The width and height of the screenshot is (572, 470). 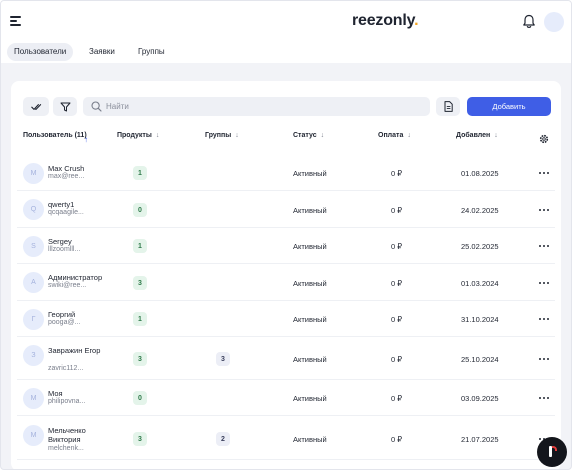 I want to click on column-label-payment: Оплата, so click(x=391, y=135).